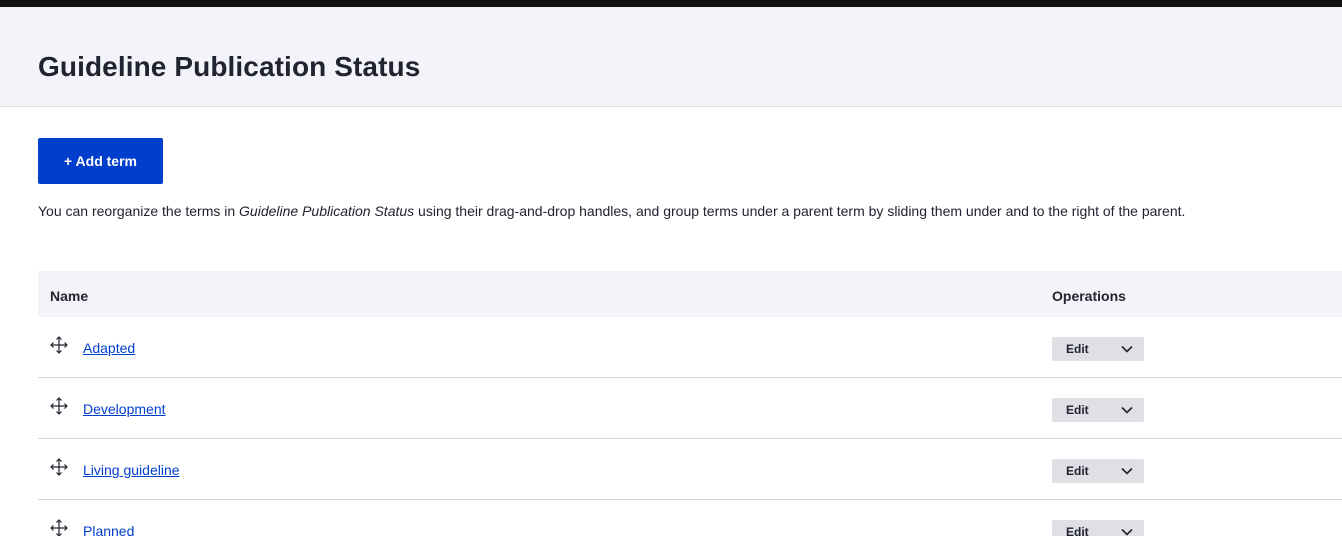 This screenshot has width=1342, height=536. I want to click on term-link-adapted: Adapted, so click(109, 348).